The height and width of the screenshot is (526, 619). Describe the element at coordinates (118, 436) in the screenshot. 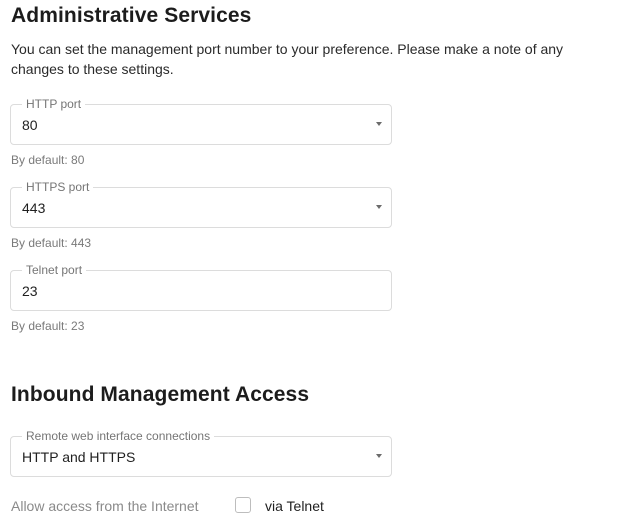

I see `remote-web-connections-label: Remote web interface connections` at that location.